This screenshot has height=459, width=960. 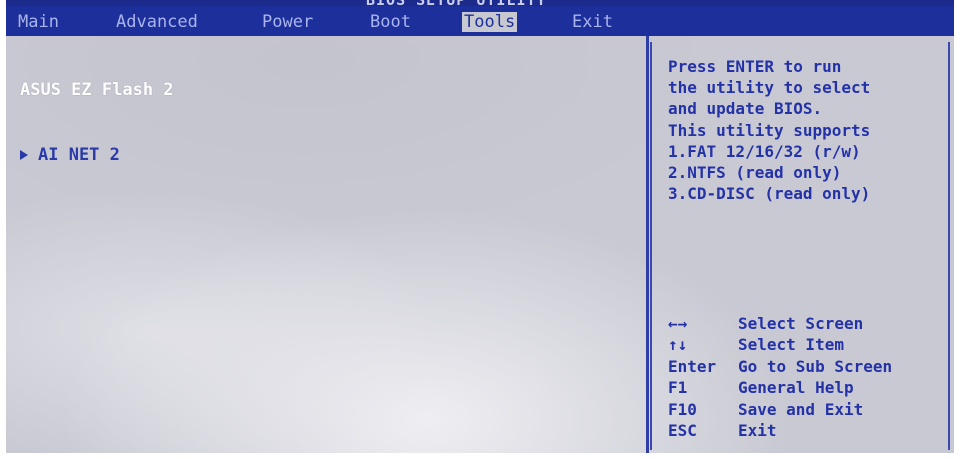 I want to click on tab-main: Main, so click(x=38, y=22).